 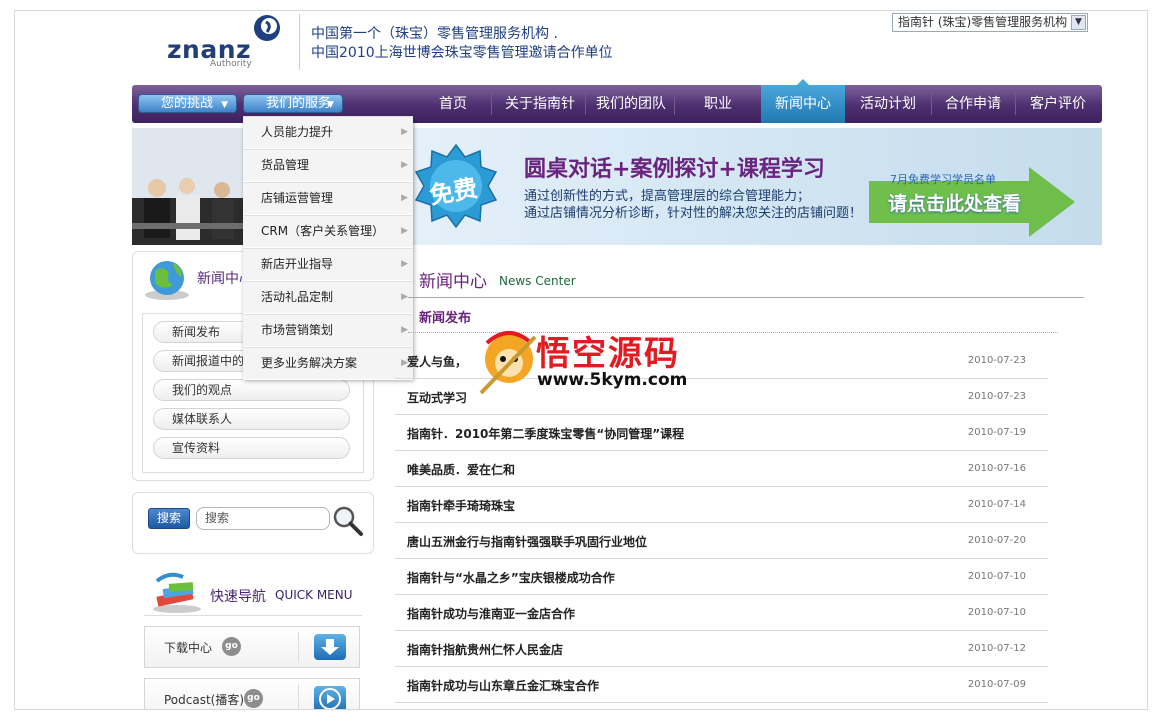 What do you see at coordinates (718, 104) in the screenshot?
I see `nav-item-careers: 职业` at bounding box center [718, 104].